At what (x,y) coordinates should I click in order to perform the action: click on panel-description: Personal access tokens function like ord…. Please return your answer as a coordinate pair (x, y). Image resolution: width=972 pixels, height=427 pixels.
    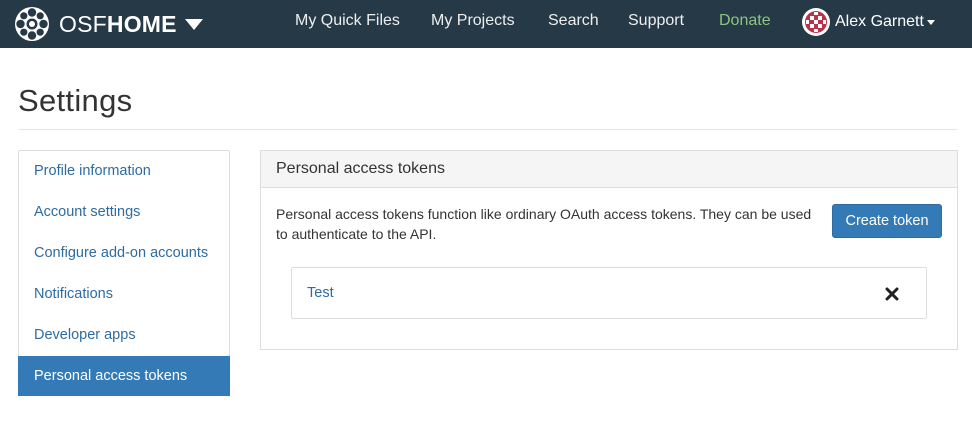
    Looking at the image, I should click on (544, 224).